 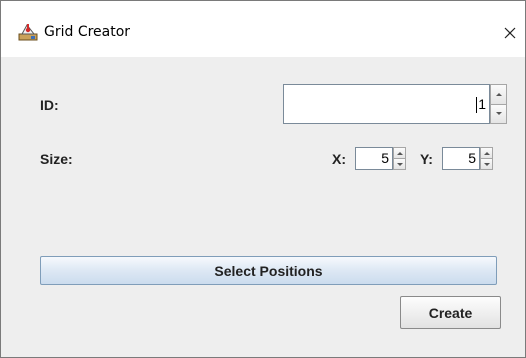 What do you see at coordinates (450, 312) in the screenshot?
I see `create-button: Create` at bounding box center [450, 312].